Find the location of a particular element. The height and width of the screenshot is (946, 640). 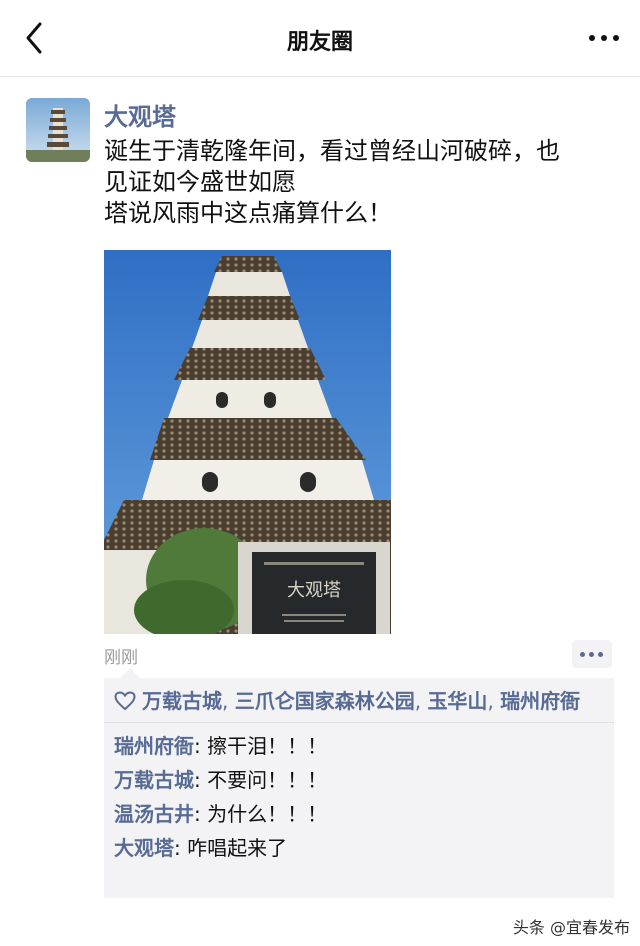

post-timestamp: 刚刚 is located at coordinates (121, 658).